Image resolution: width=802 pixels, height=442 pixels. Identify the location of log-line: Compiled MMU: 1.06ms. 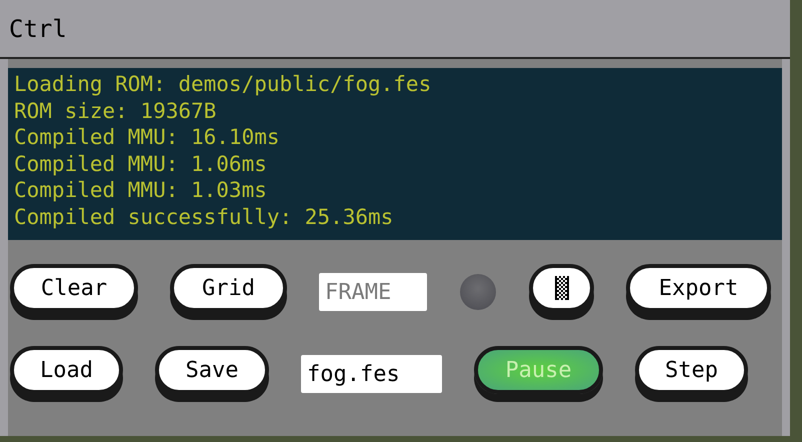
(141, 163).